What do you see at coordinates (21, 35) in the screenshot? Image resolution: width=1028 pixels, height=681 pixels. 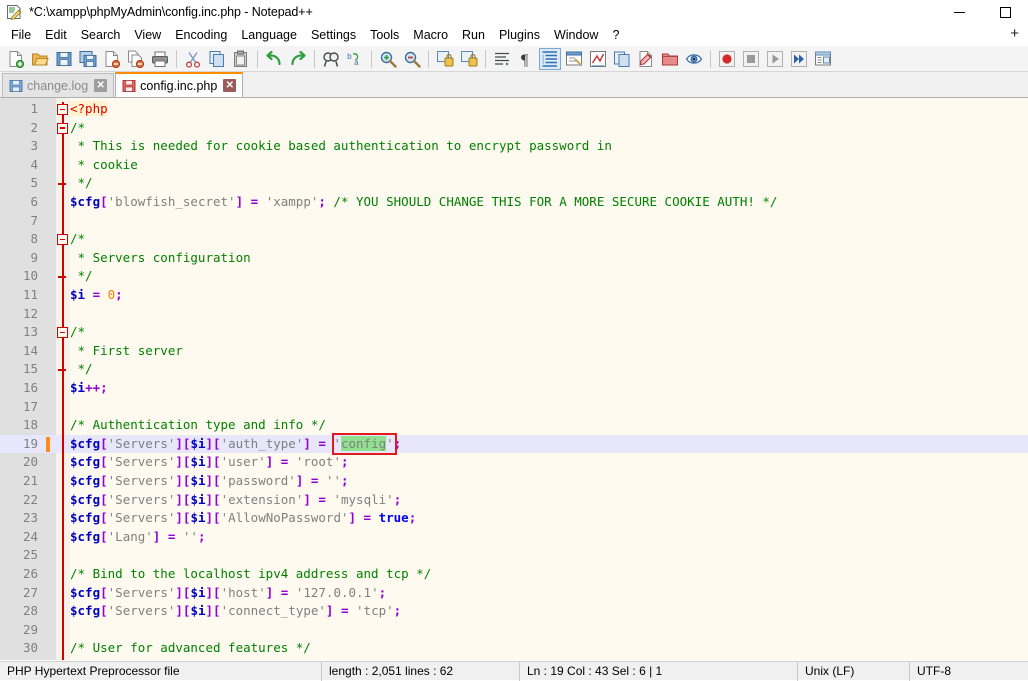 I see `menu-item-file: File` at bounding box center [21, 35].